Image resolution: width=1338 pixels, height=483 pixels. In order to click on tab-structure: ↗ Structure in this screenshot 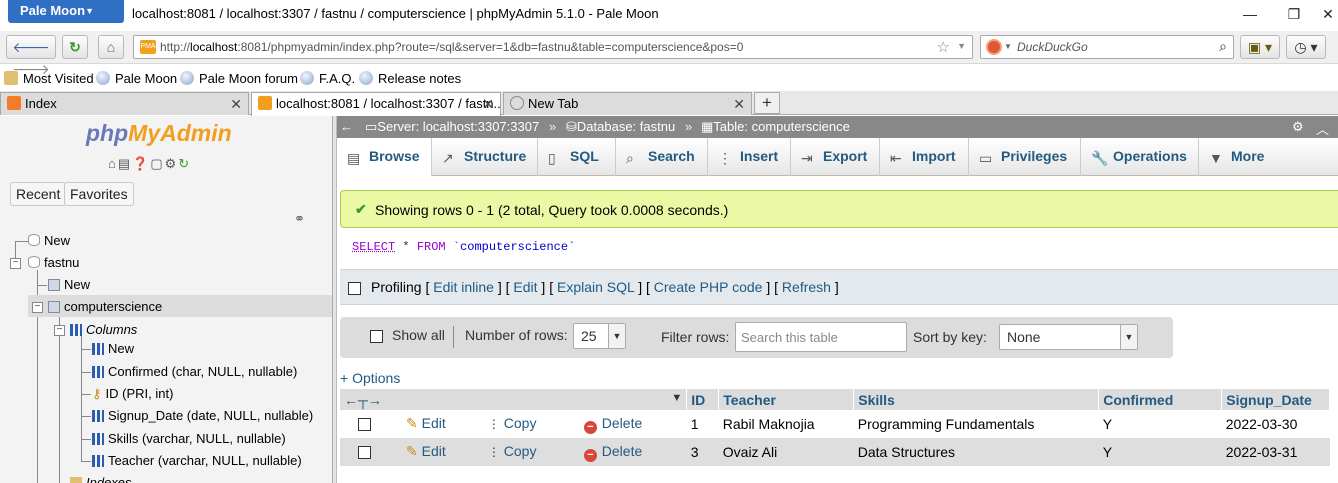, I will do `click(485, 157)`.